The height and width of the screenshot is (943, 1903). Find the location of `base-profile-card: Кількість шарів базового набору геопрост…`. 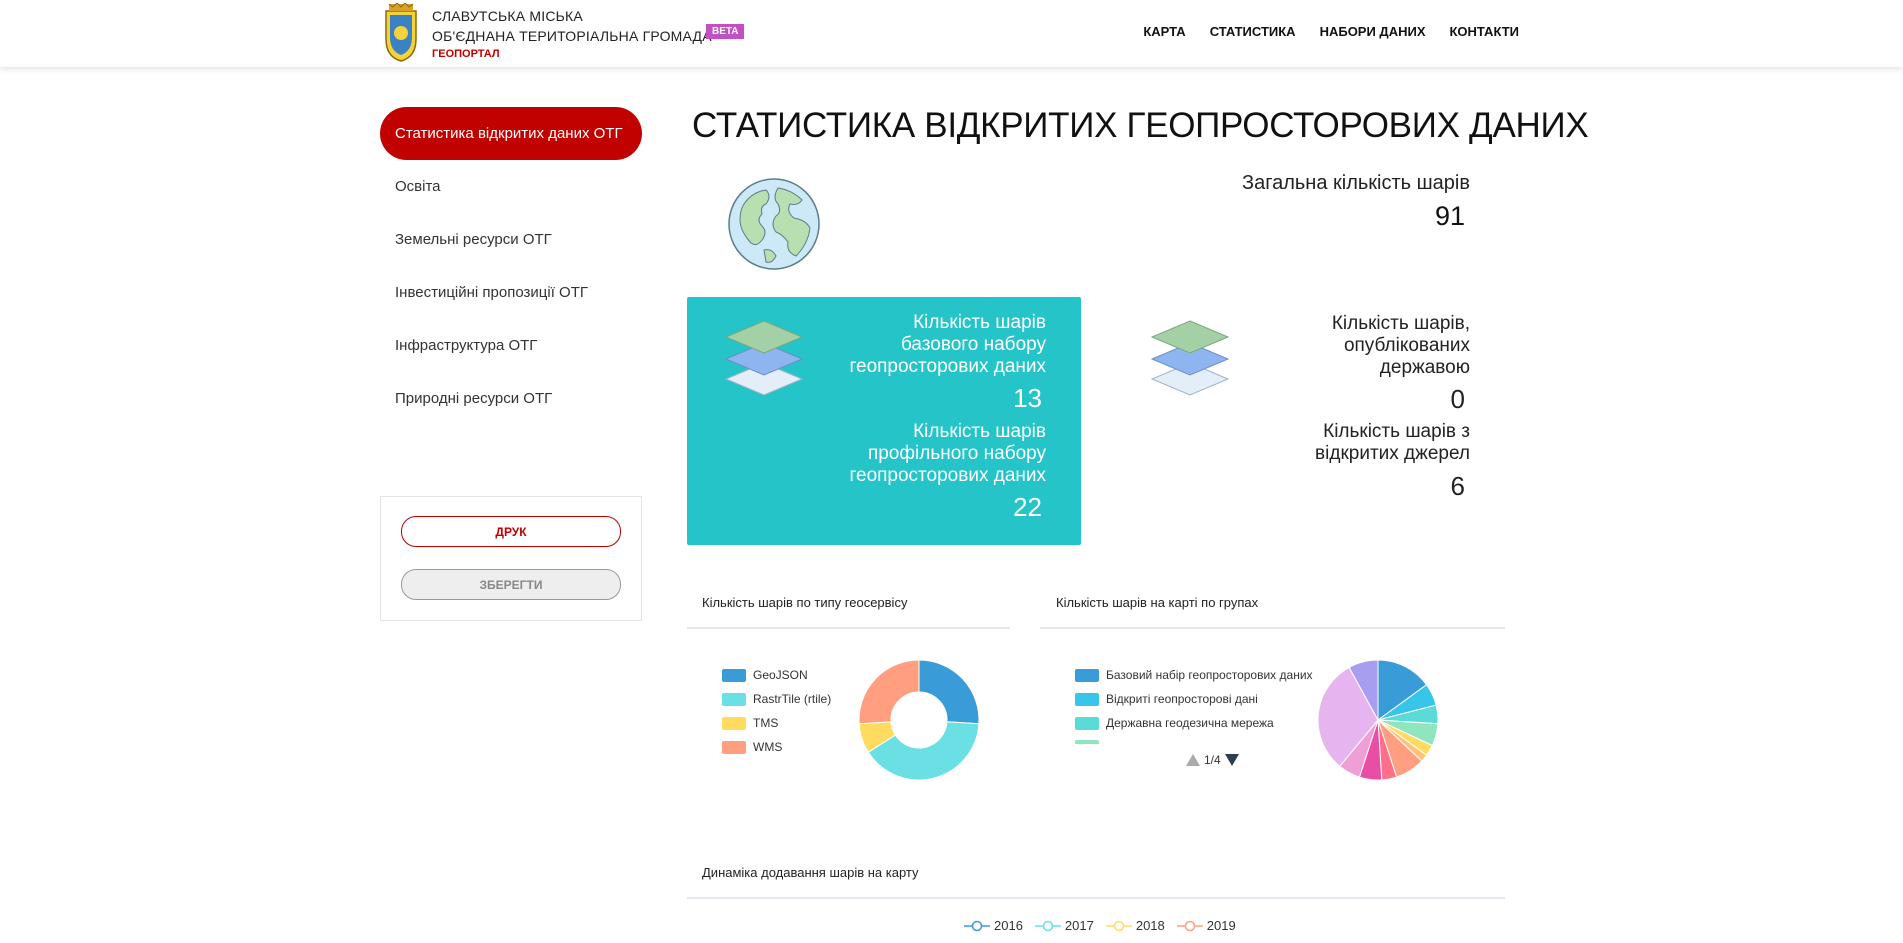

base-profile-card: Кількість шарів базового набору геопрост… is located at coordinates (884, 421).